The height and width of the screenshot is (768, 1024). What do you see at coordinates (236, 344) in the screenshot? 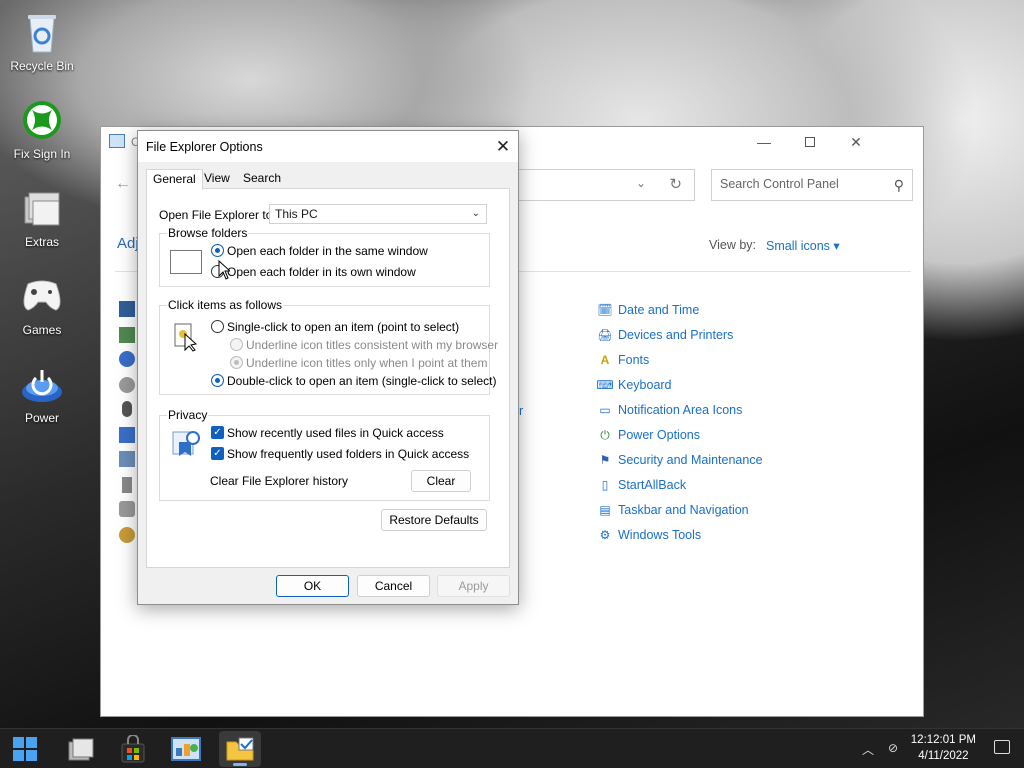
I see `radio-underline-consistent` at bounding box center [236, 344].